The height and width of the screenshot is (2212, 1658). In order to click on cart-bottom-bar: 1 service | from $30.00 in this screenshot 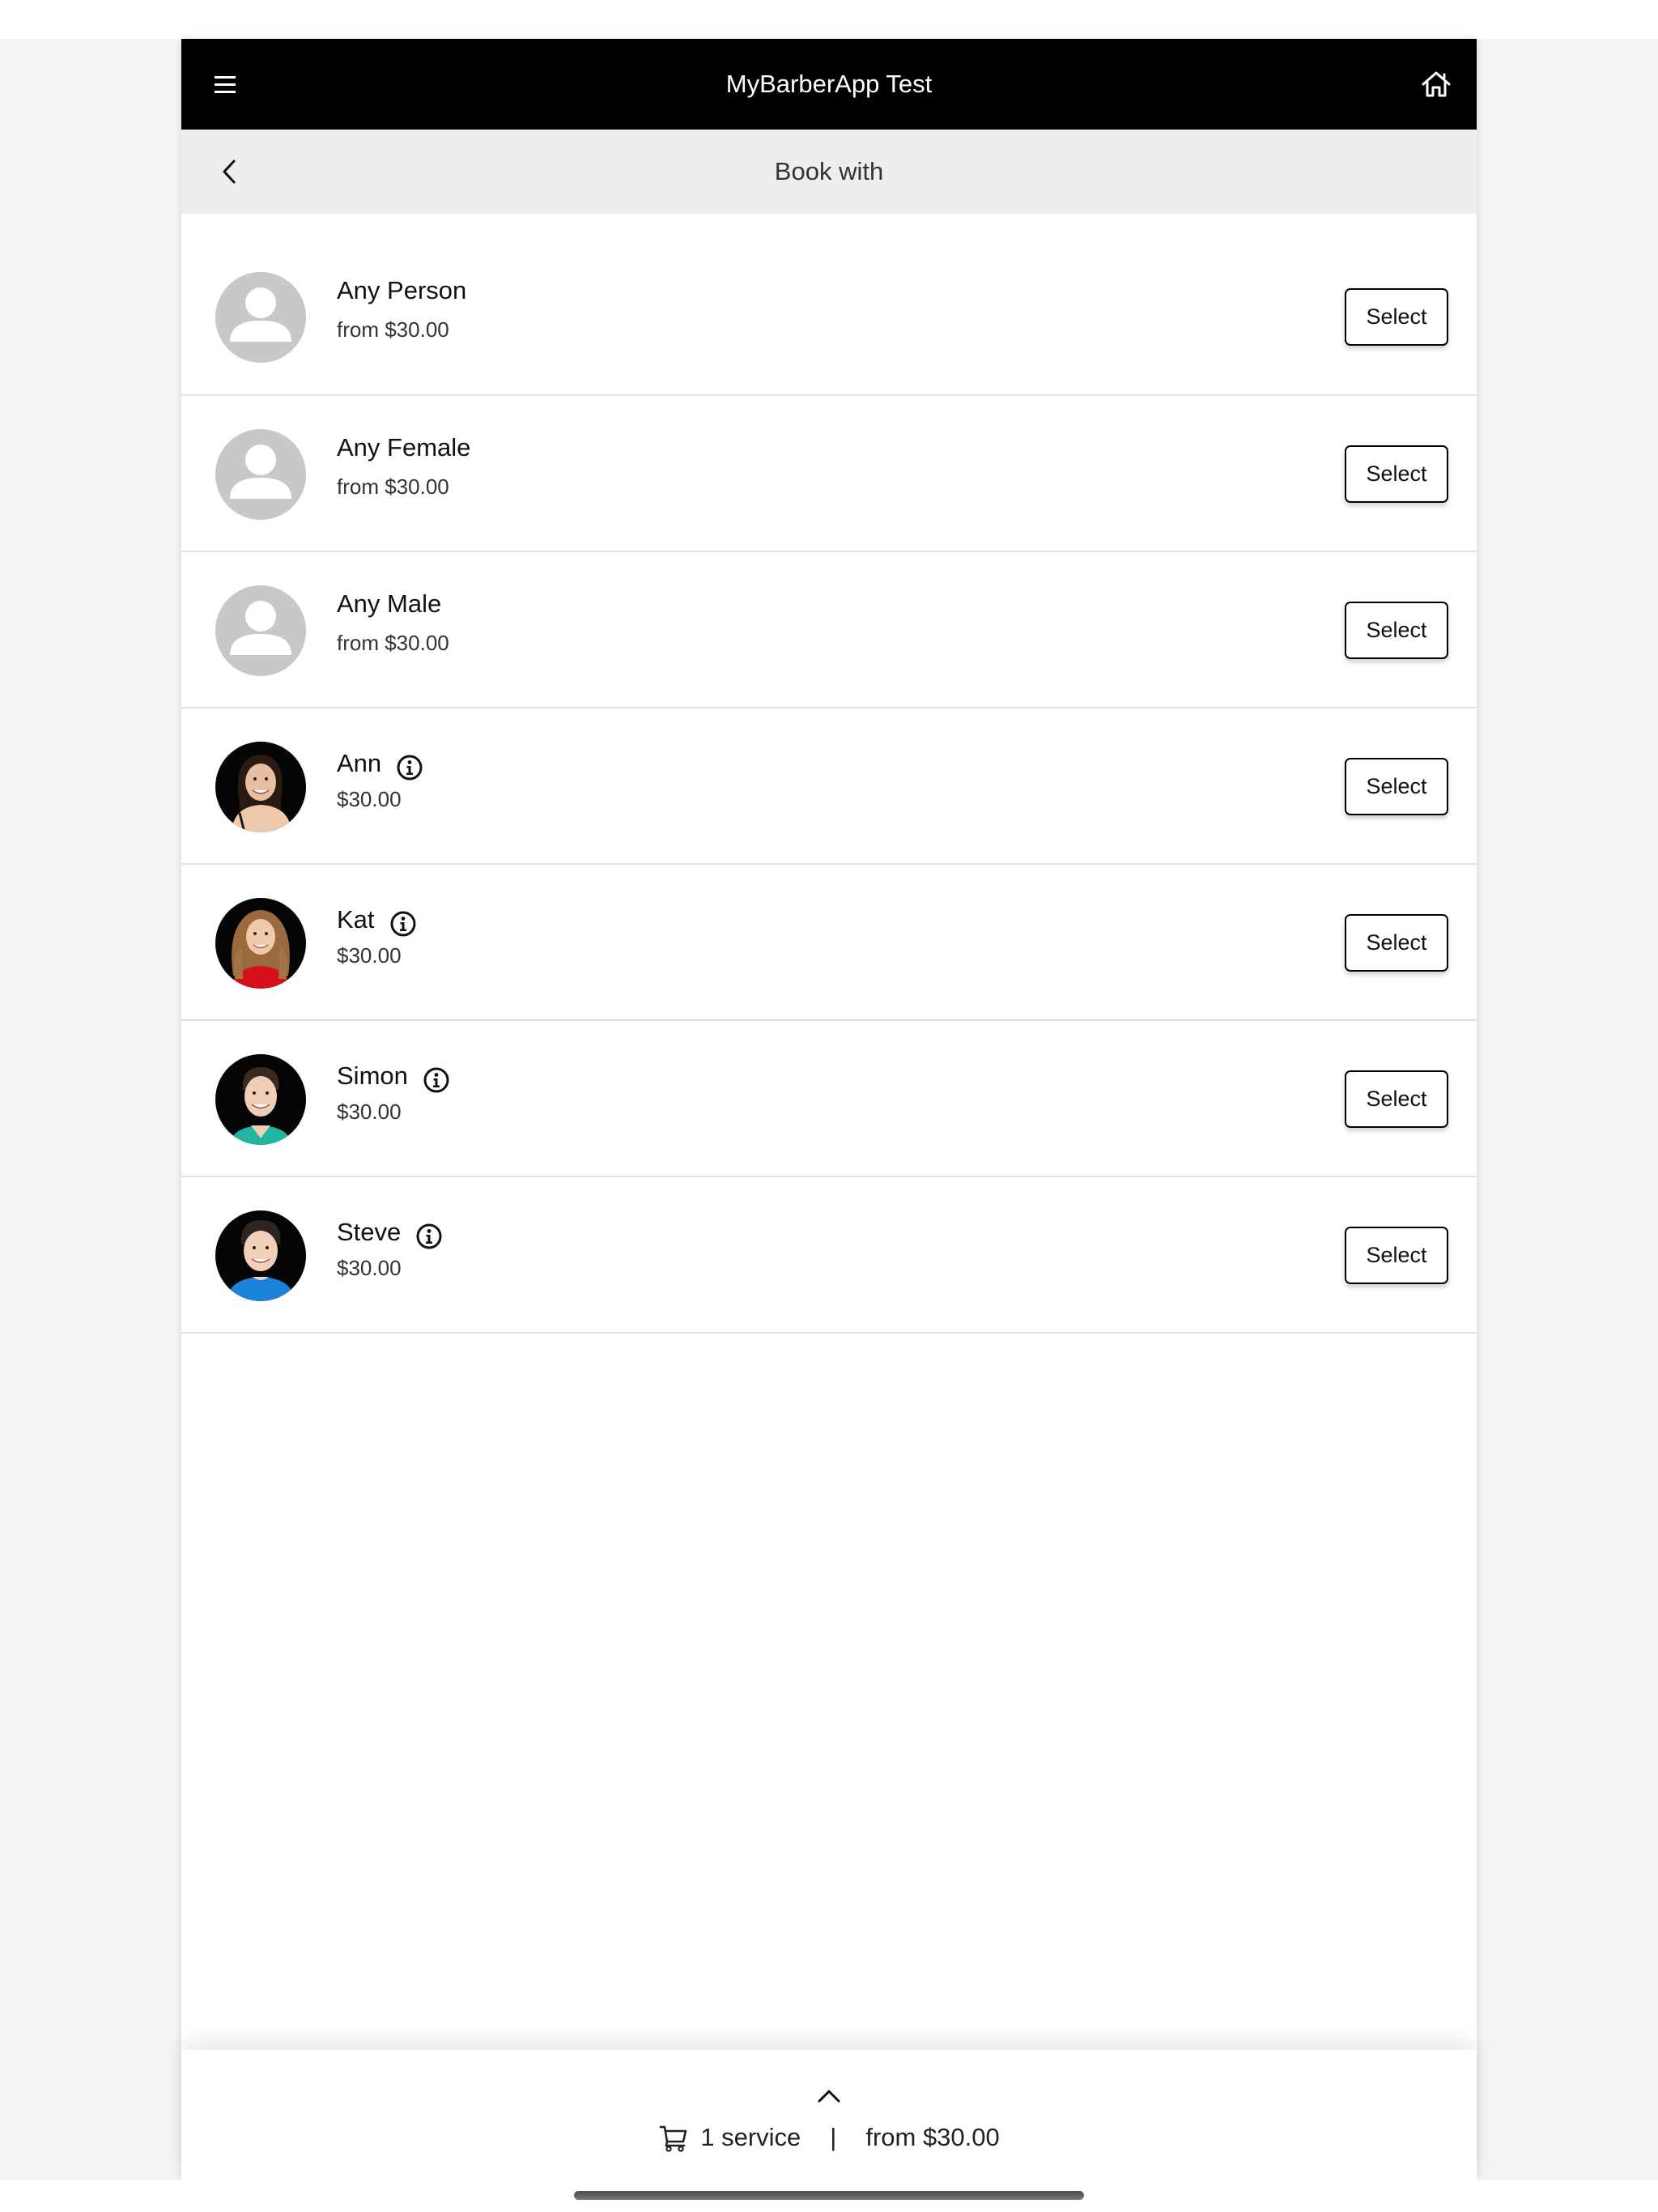, I will do `click(829, 2115)`.